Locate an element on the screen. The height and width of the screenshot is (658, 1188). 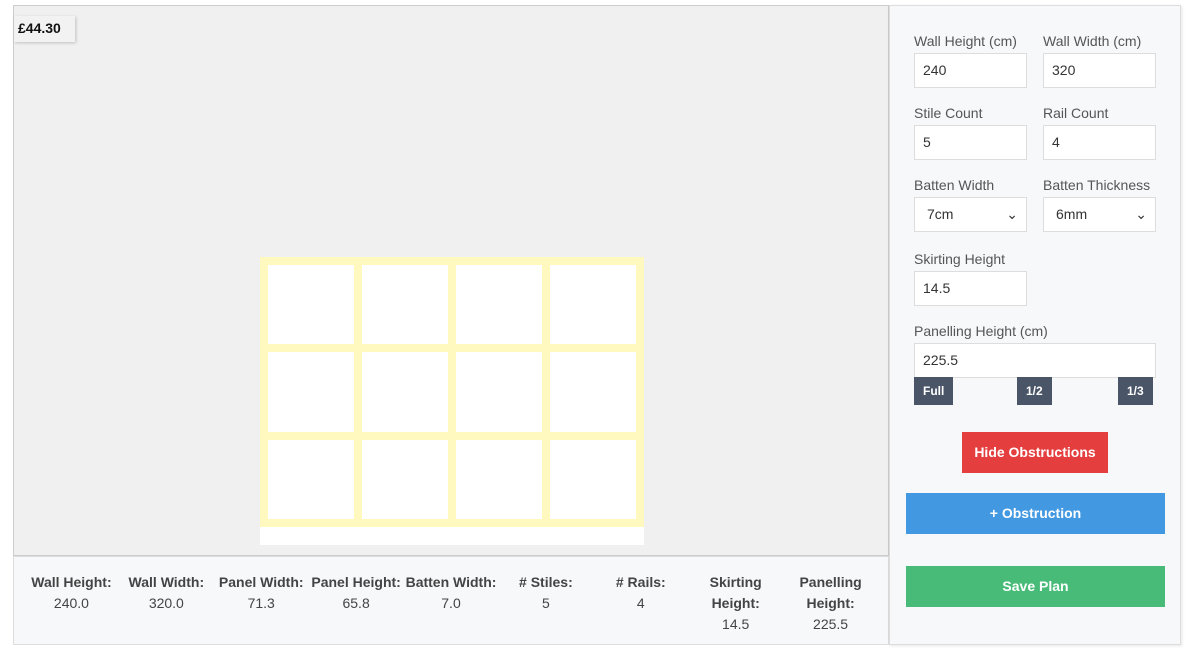
save-plan-button: Save Plan is located at coordinates (1035, 586).